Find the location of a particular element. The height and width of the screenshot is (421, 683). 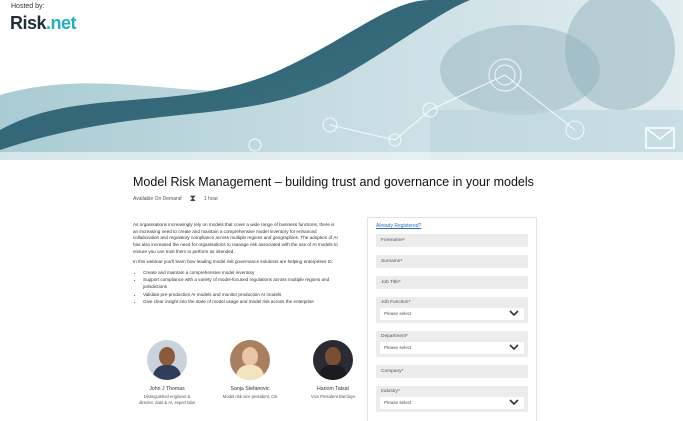

speaker-name: John J Thomas is located at coordinates (167, 389).